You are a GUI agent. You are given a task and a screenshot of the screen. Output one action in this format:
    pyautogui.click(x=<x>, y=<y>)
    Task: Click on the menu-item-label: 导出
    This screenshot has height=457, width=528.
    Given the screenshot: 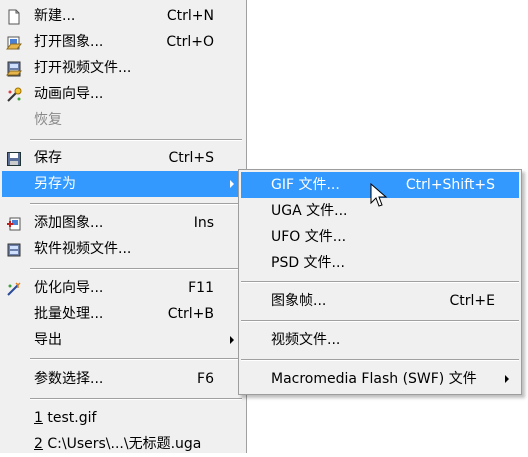 What is the action you would take?
    pyautogui.click(x=48, y=340)
    